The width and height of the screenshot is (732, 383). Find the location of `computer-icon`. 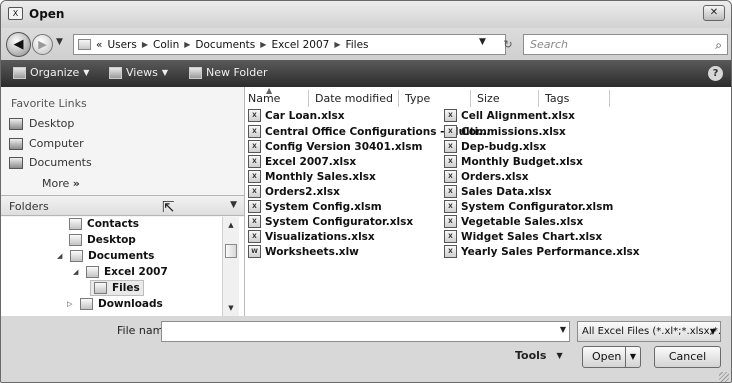

computer-icon is located at coordinates (16, 143).